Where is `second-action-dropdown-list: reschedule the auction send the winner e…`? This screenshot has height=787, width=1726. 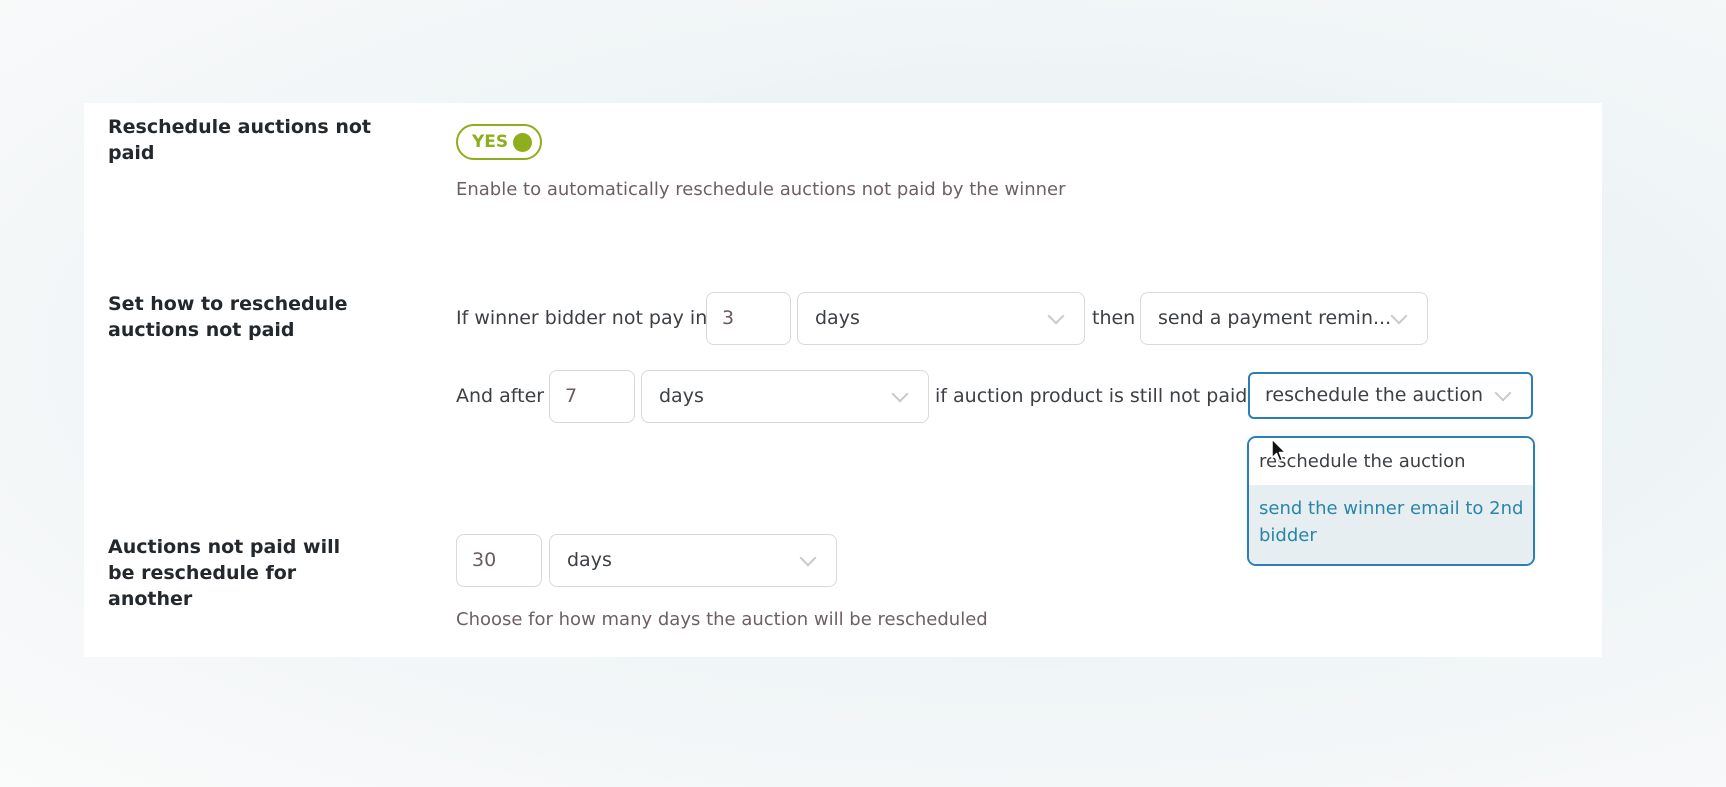 second-action-dropdown-list: reschedule the auction send the winner e… is located at coordinates (1391, 501).